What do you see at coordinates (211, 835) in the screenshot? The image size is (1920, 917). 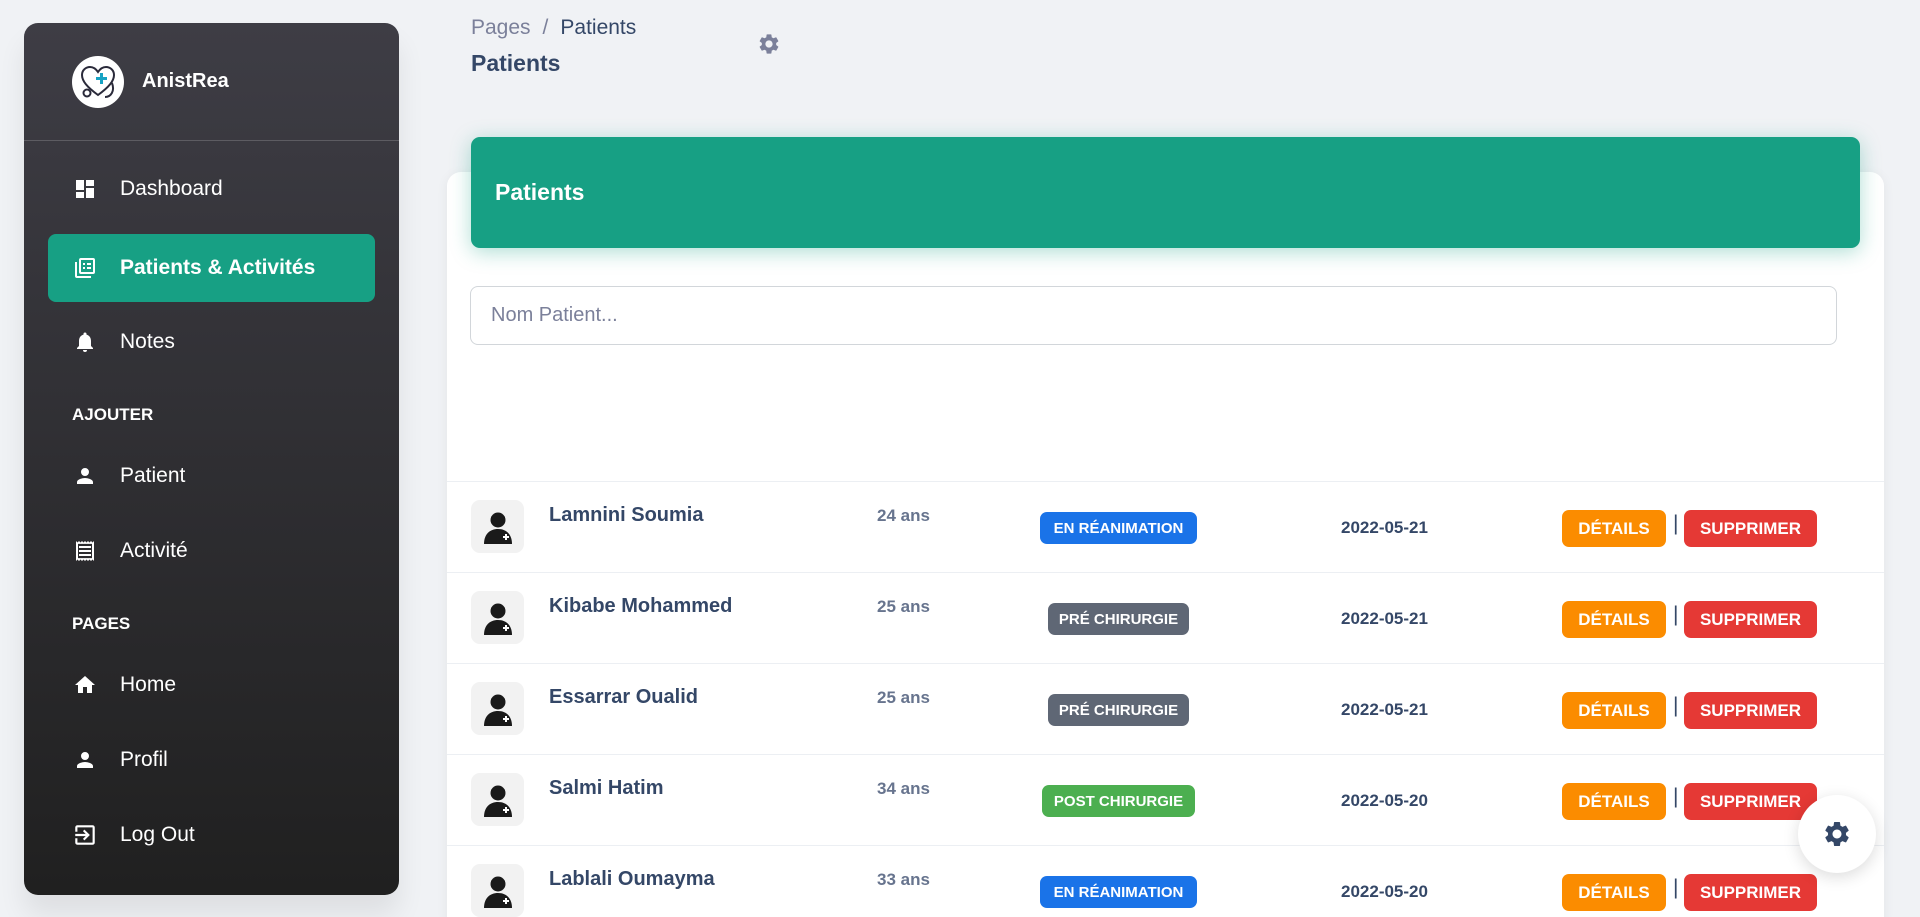 I see `sidebar-item-logout: Log Out` at bounding box center [211, 835].